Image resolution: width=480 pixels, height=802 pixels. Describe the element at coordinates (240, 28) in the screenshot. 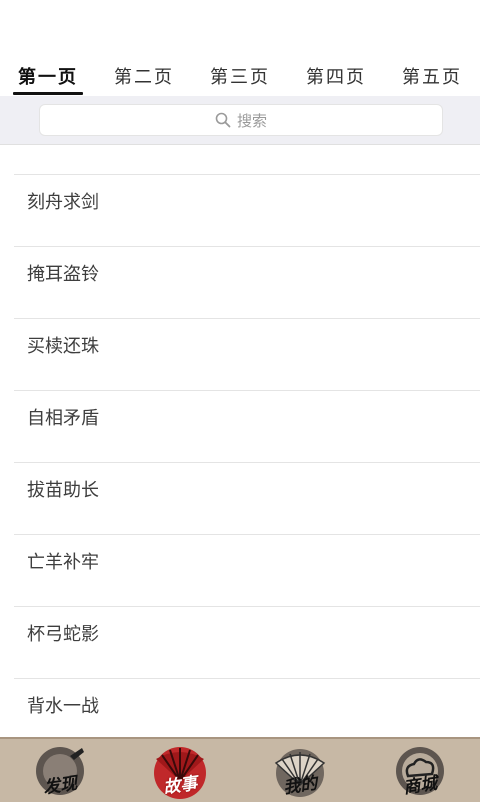

I see `top-blank-area` at that location.